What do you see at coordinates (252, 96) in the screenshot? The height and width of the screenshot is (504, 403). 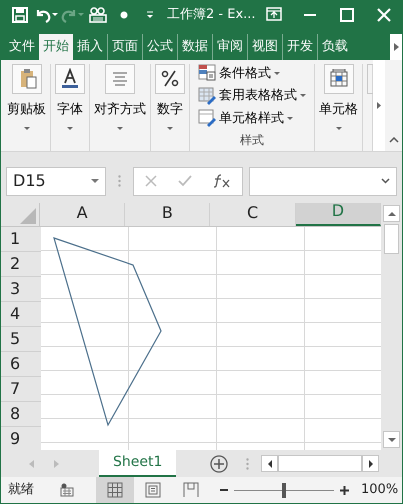 I see `ribbon-menu-button: 套用表格格式` at bounding box center [252, 96].